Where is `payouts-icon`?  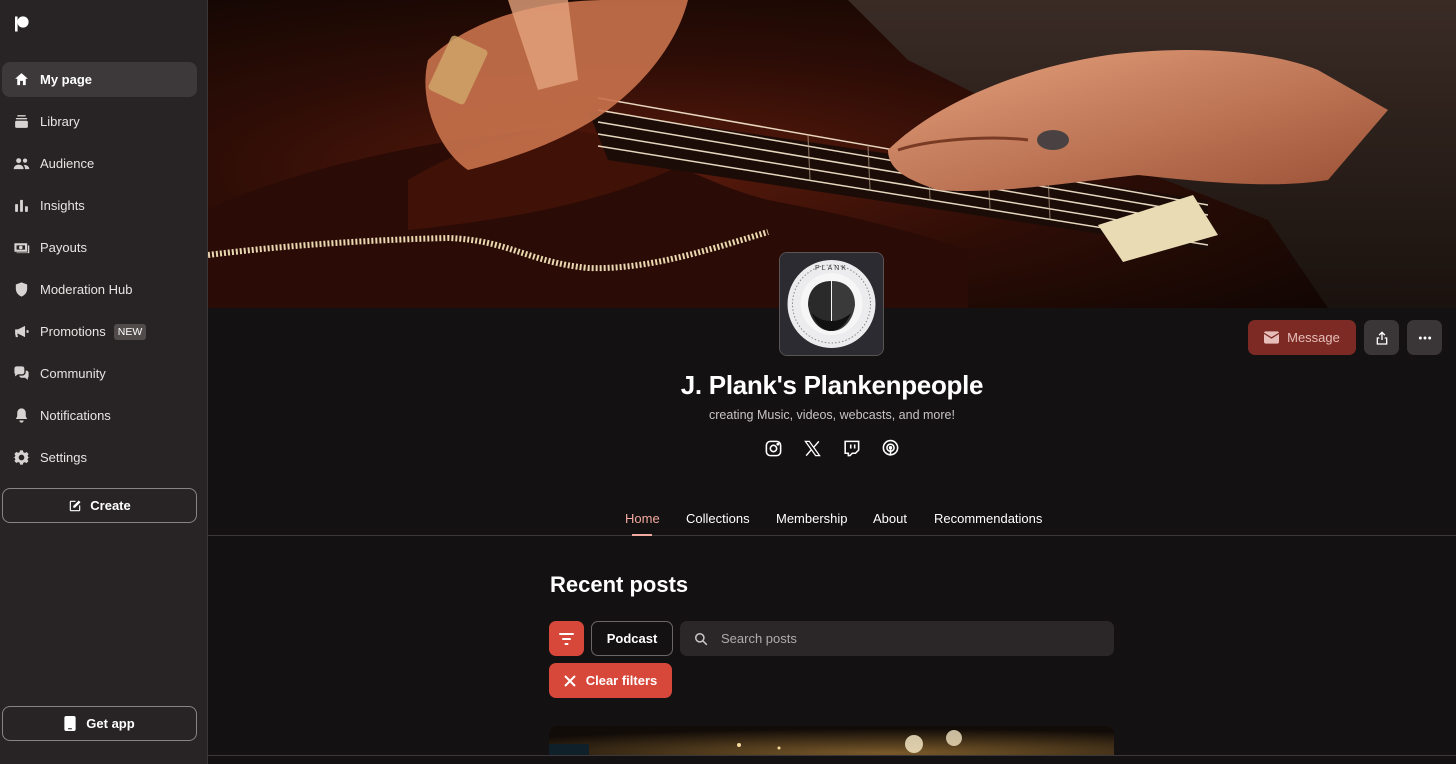
payouts-icon is located at coordinates (21, 248).